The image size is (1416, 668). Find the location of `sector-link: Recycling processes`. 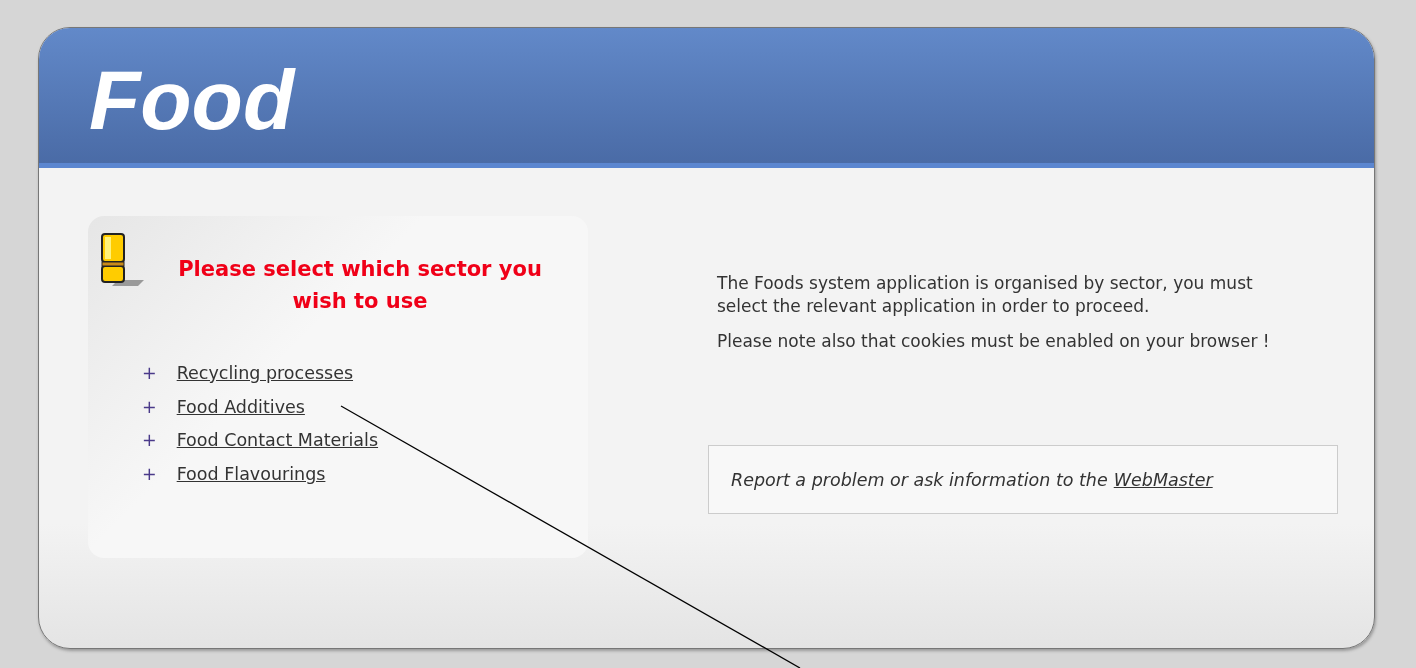

sector-link: Recycling processes is located at coordinates (265, 374).